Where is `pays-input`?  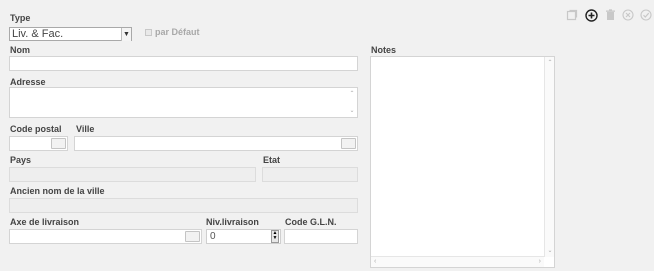
pays-input is located at coordinates (132, 174).